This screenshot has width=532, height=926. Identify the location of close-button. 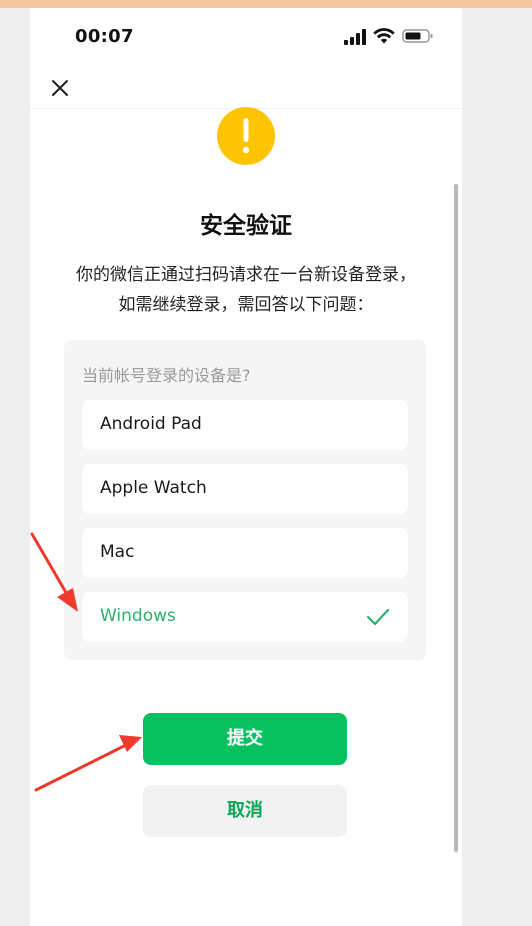
(61, 86).